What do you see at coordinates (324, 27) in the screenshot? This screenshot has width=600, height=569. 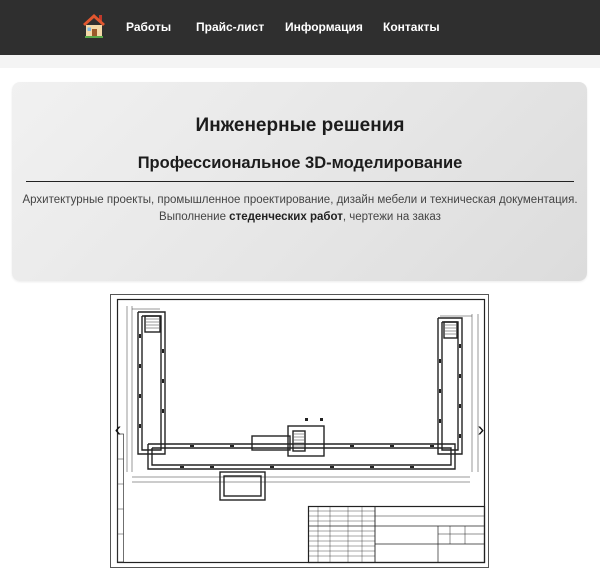 I see `nav-link-information: Информация` at bounding box center [324, 27].